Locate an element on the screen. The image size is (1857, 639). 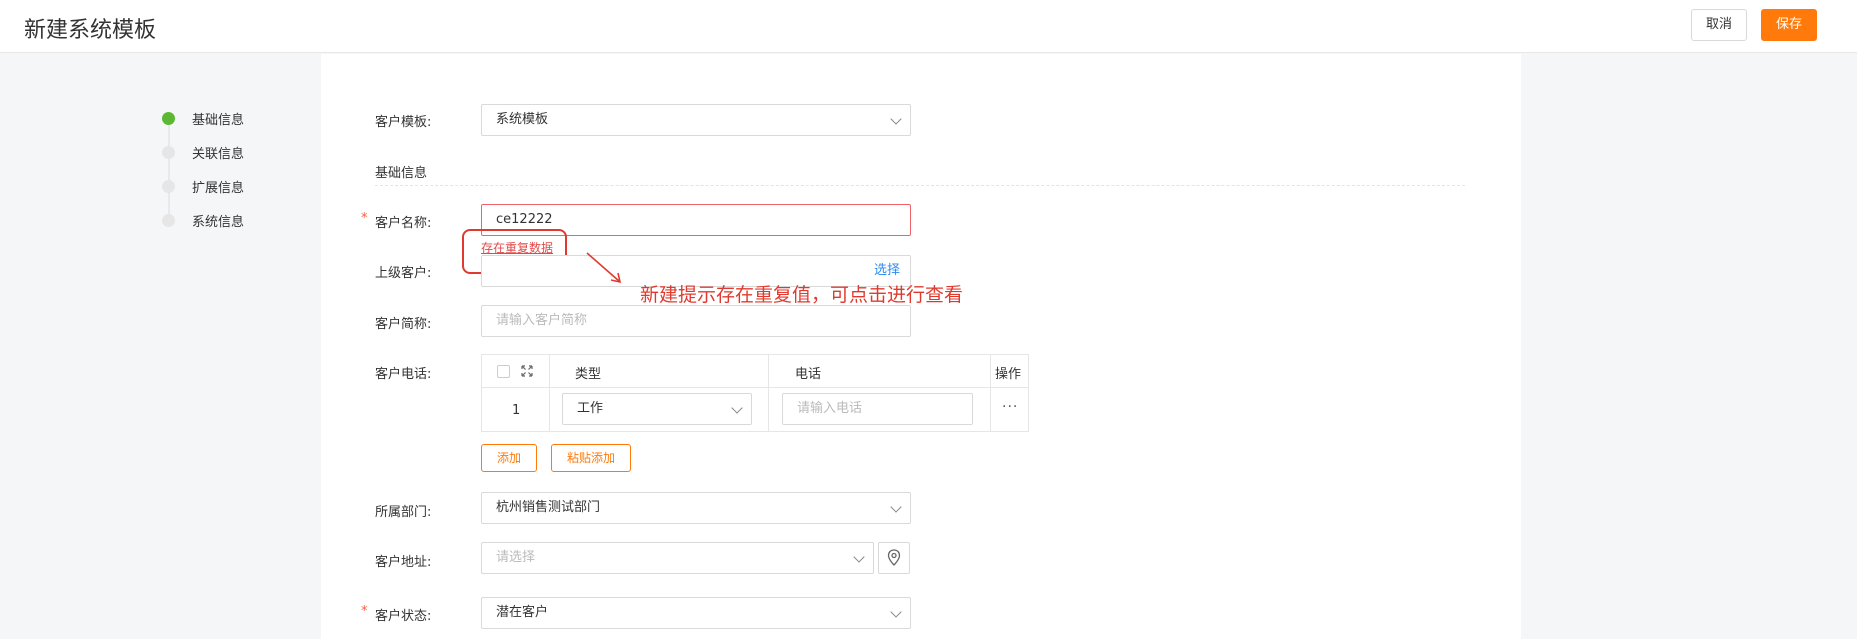
parent-label: 上级客户: is located at coordinates (403, 273).